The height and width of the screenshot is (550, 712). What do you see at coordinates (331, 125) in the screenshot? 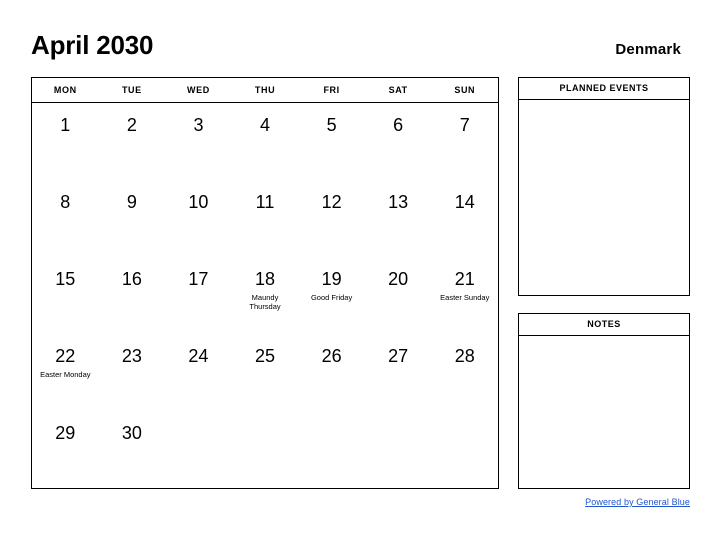
I see `day-number: 5` at bounding box center [331, 125].